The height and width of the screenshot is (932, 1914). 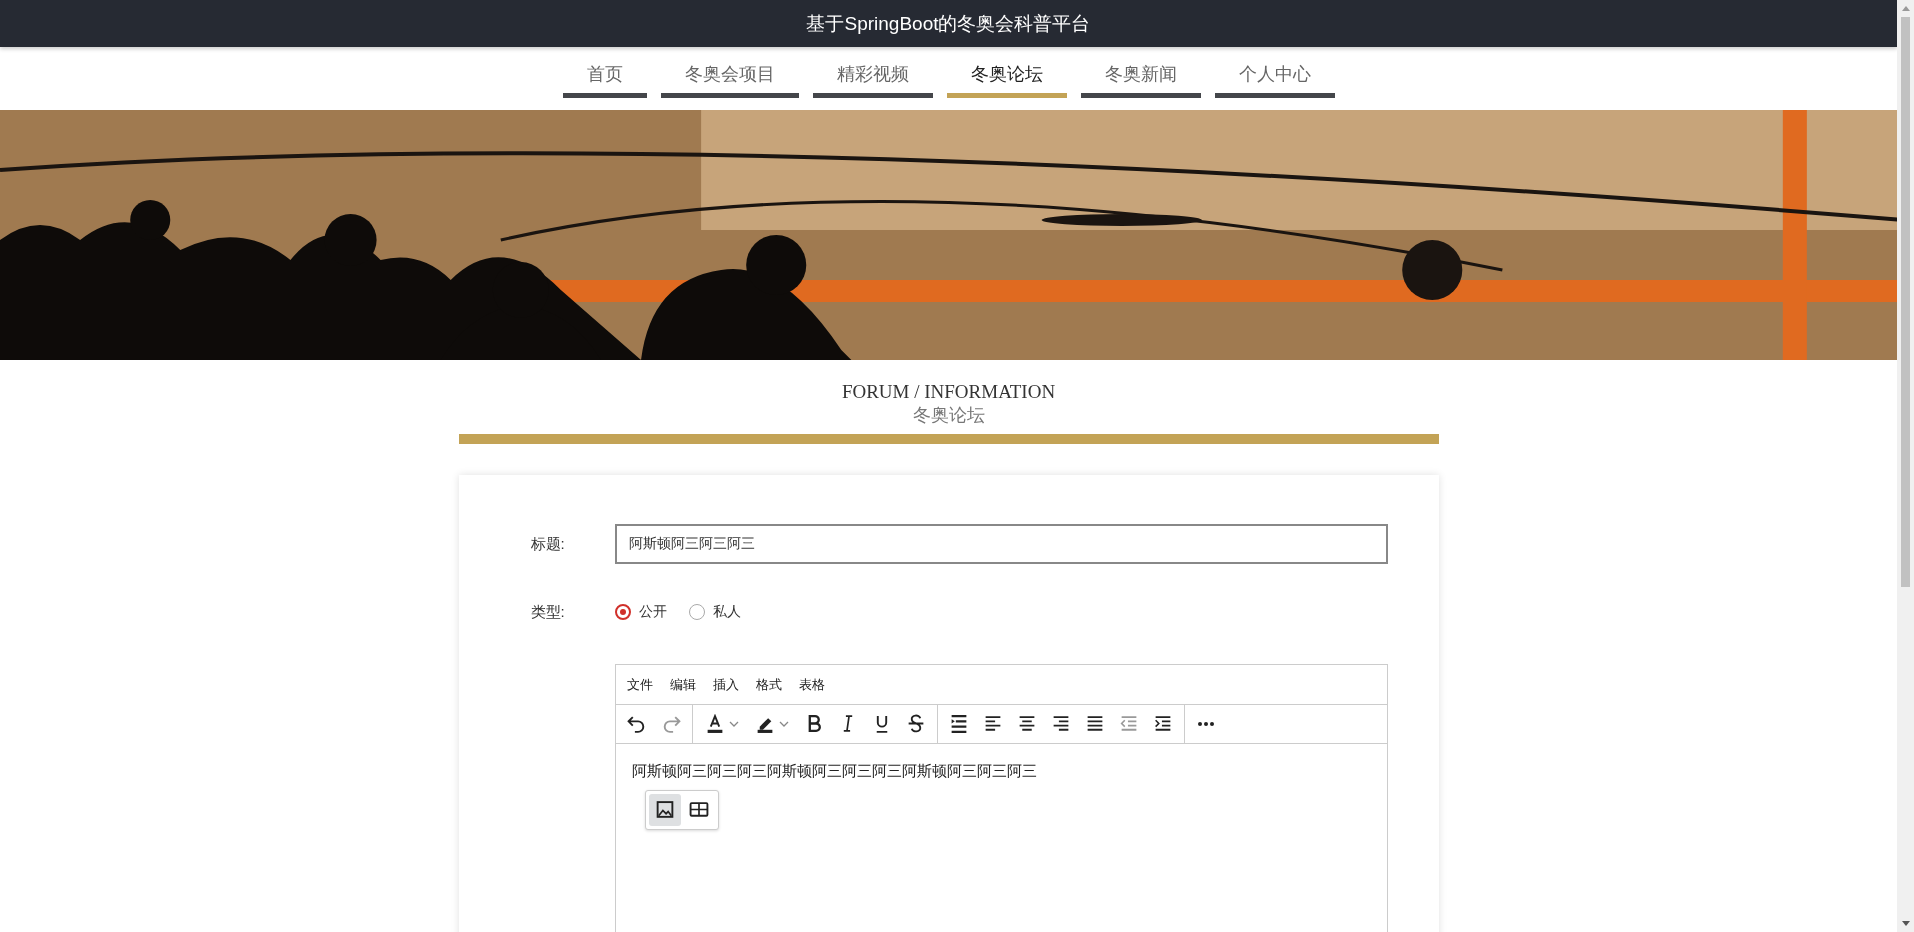 I want to click on image-icon, so click(x=664, y=810).